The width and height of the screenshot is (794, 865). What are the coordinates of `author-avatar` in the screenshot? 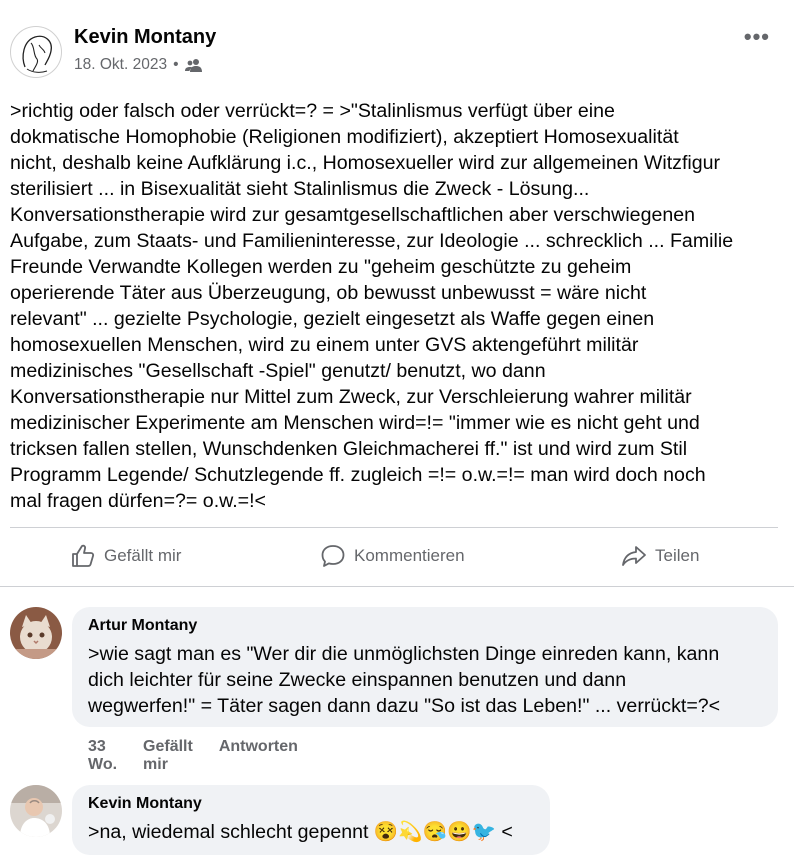 It's located at (36, 52).